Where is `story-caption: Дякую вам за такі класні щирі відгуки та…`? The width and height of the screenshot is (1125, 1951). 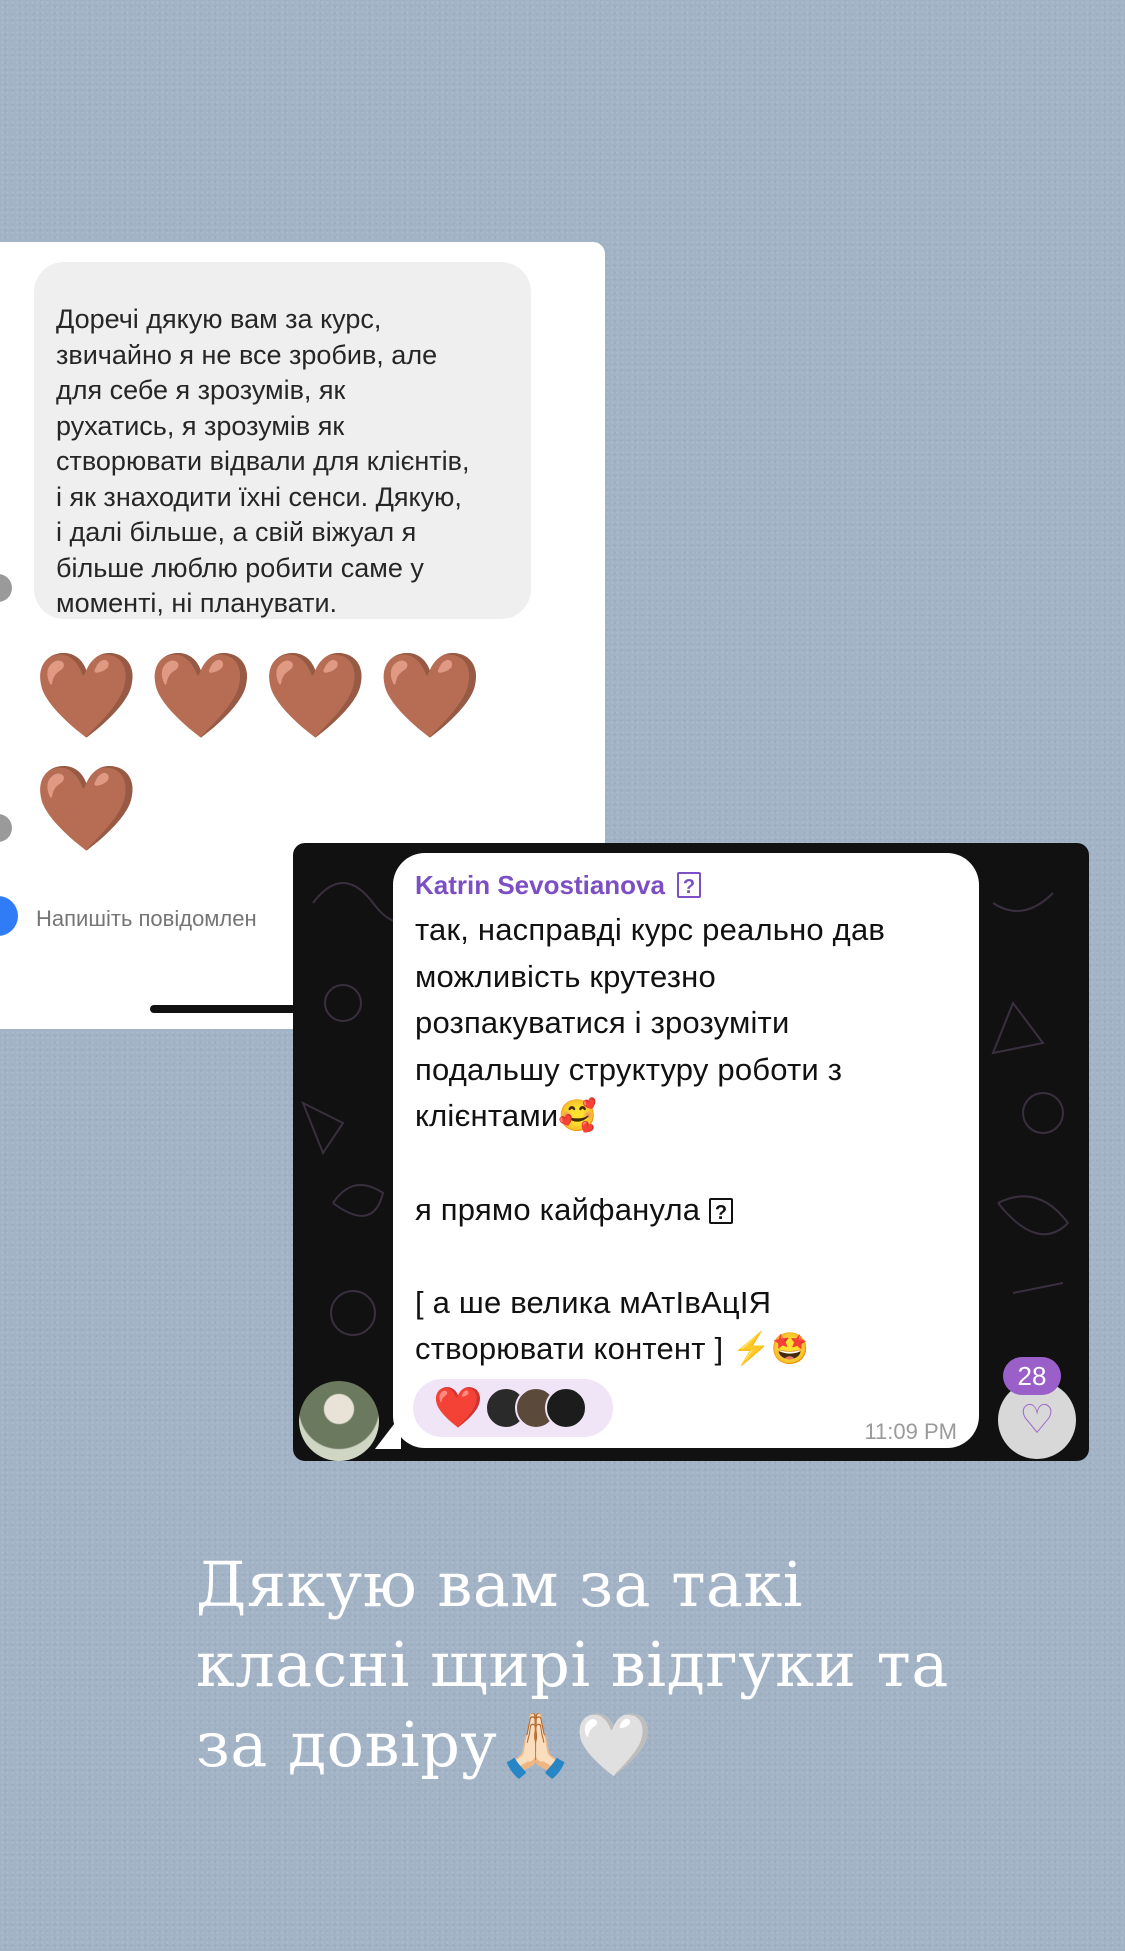 story-caption: Дякую вам за такі класні щирі відгуки та… is located at coordinates (572, 1664).